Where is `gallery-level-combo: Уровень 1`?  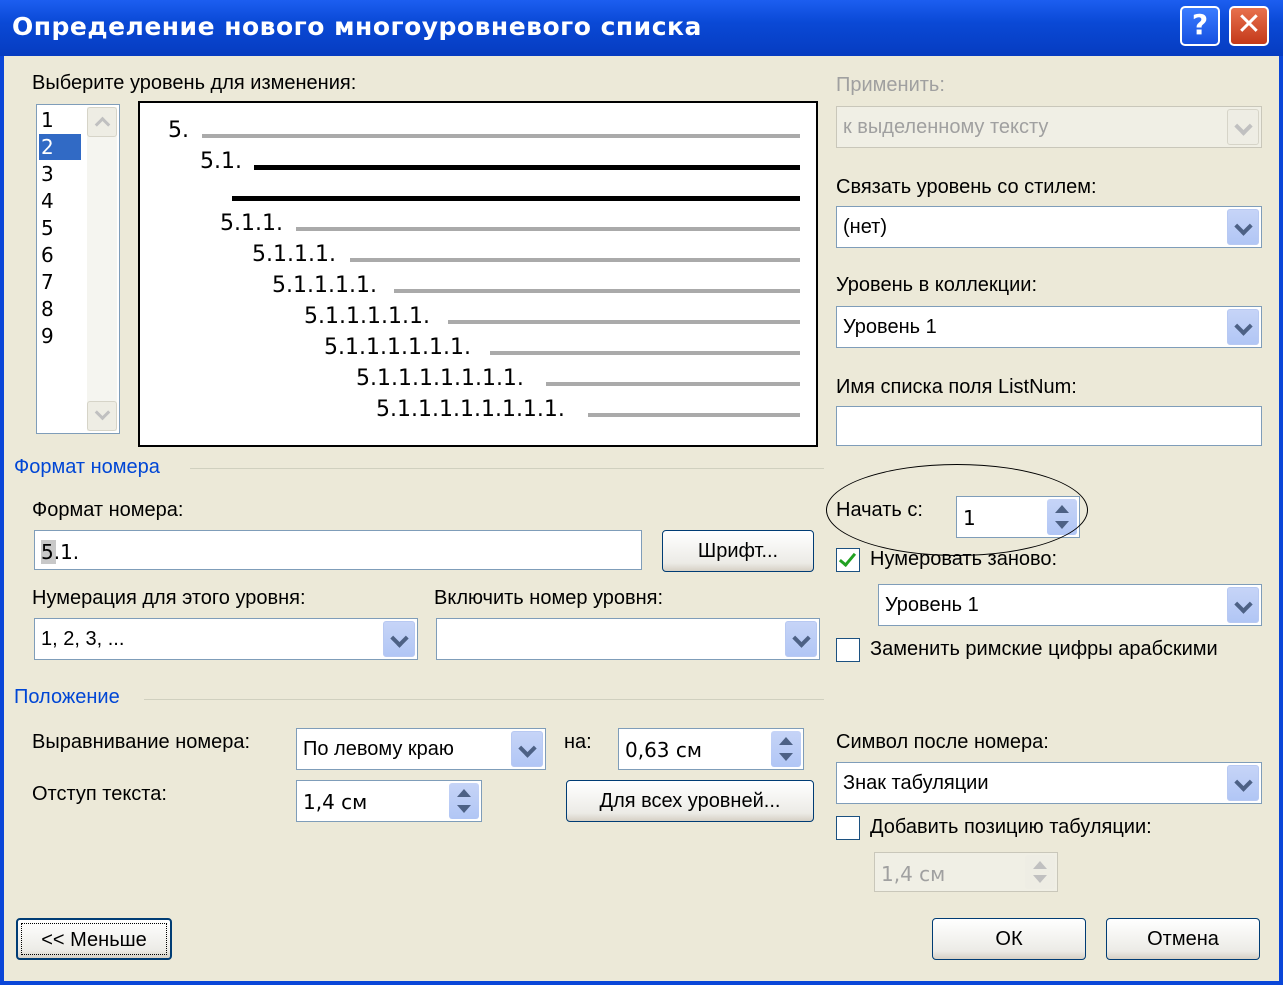 gallery-level-combo: Уровень 1 is located at coordinates (1049, 327).